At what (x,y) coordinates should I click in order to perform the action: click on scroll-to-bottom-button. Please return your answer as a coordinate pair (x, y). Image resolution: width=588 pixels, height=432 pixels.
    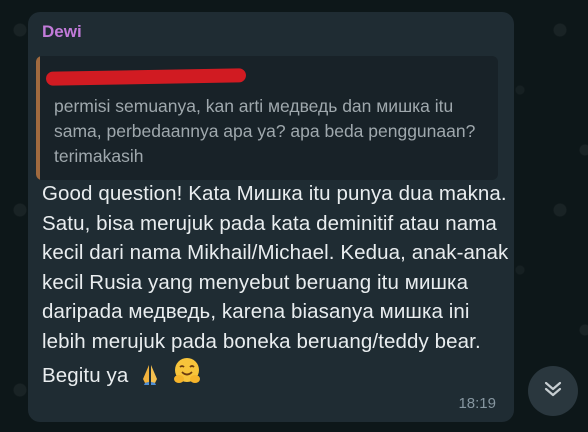
    Looking at the image, I should click on (553, 391).